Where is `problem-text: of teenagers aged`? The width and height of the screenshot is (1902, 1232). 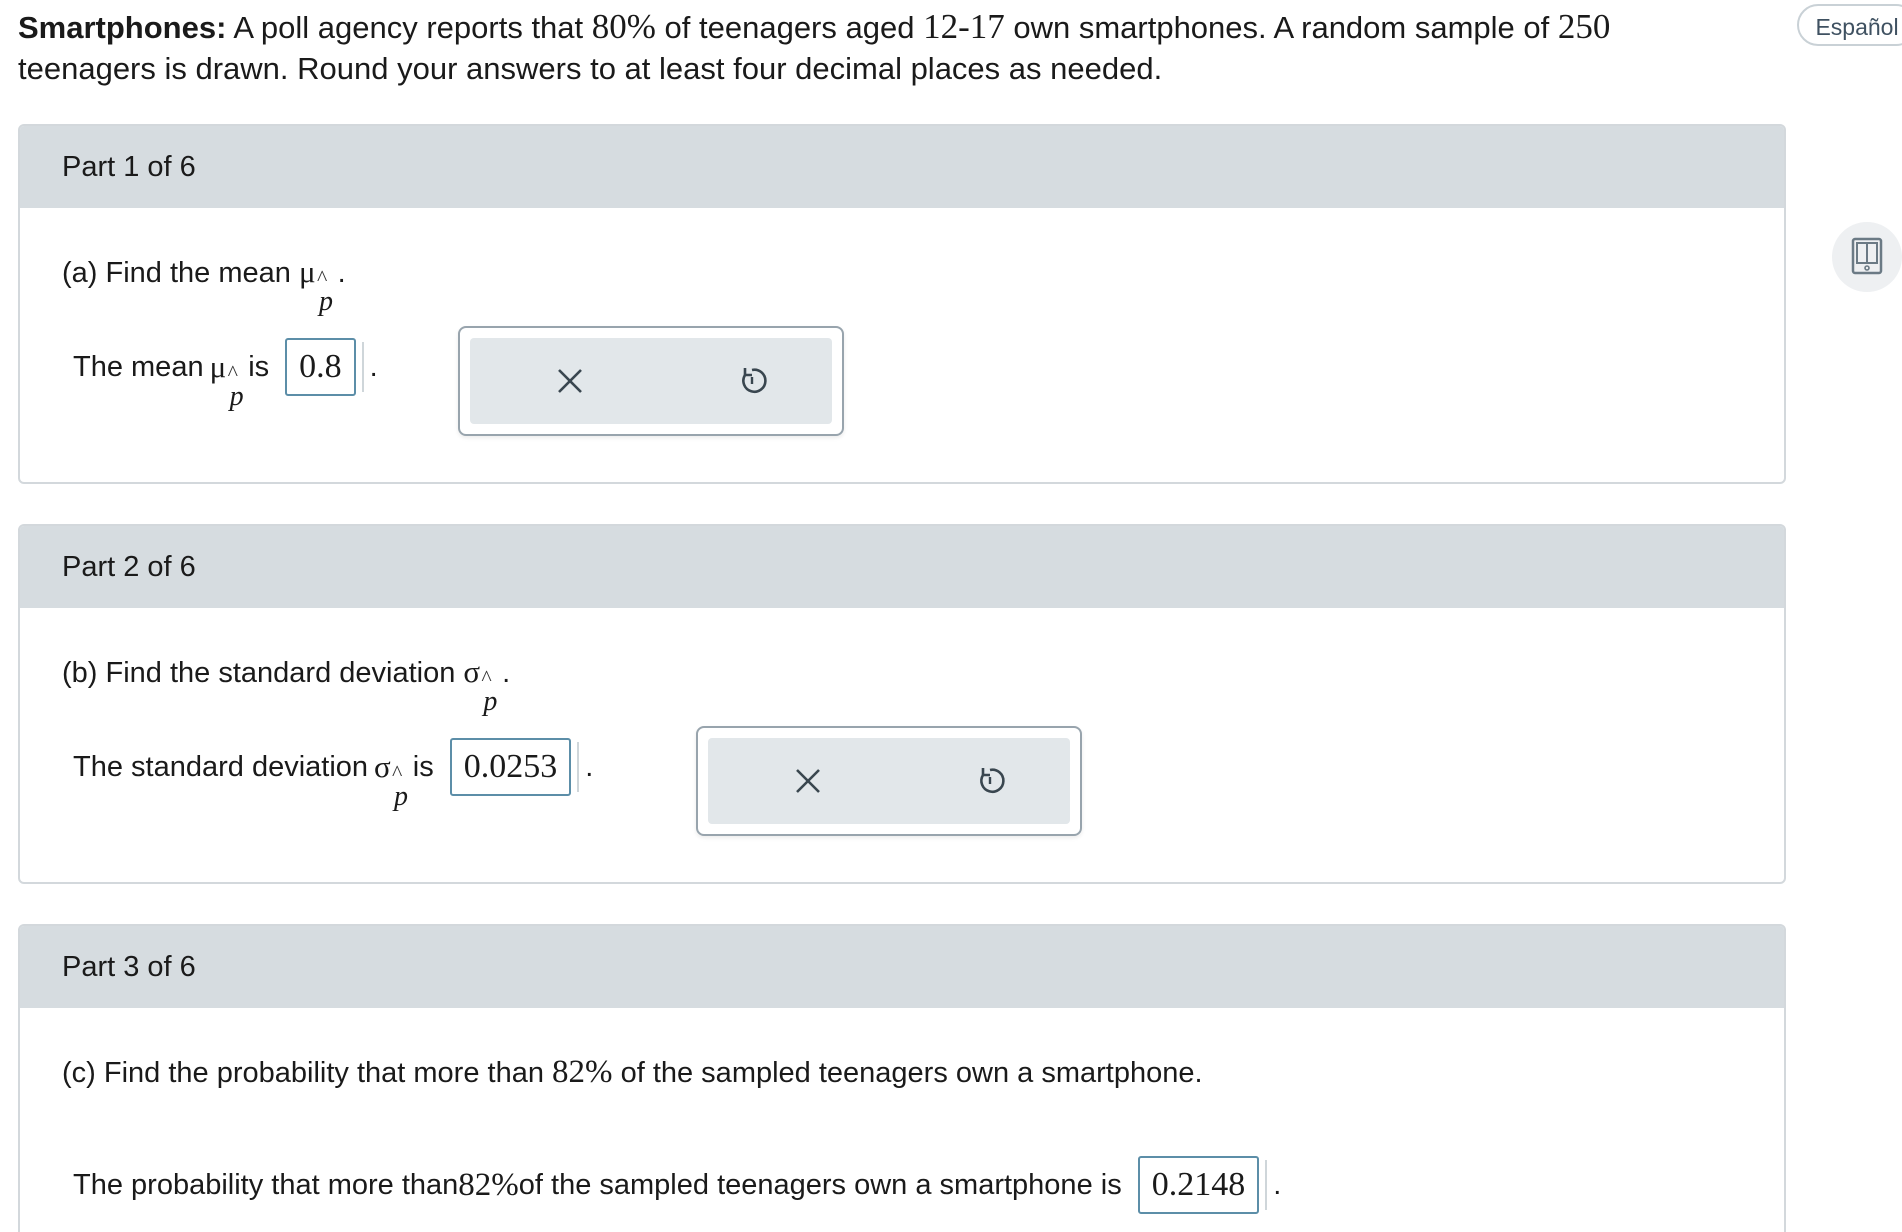 problem-text: of teenagers aged is located at coordinates (789, 27).